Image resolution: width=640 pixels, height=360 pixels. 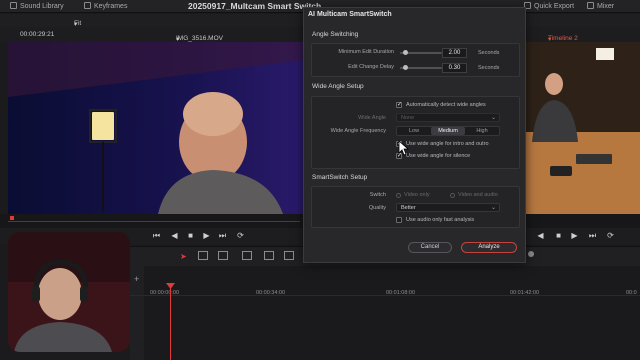 I want to click on ruler-tick-label: 00:00:34:00, so click(x=271, y=293).